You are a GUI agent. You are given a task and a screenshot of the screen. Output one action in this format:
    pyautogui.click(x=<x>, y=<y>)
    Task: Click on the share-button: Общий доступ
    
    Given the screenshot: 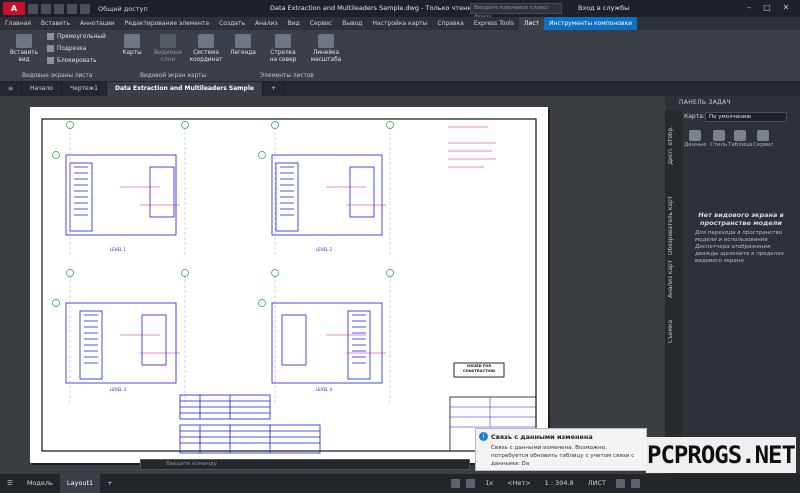 What is the action you would take?
    pyautogui.click(x=123, y=9)
    